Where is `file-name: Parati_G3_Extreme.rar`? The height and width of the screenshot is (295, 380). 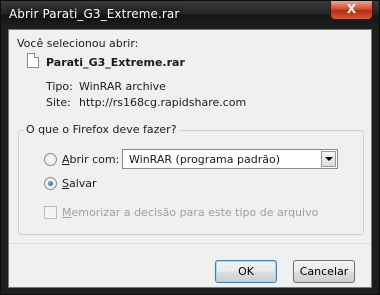
file-name: Parati_G3_Extreme.rar is located at coordinates (115, 62).